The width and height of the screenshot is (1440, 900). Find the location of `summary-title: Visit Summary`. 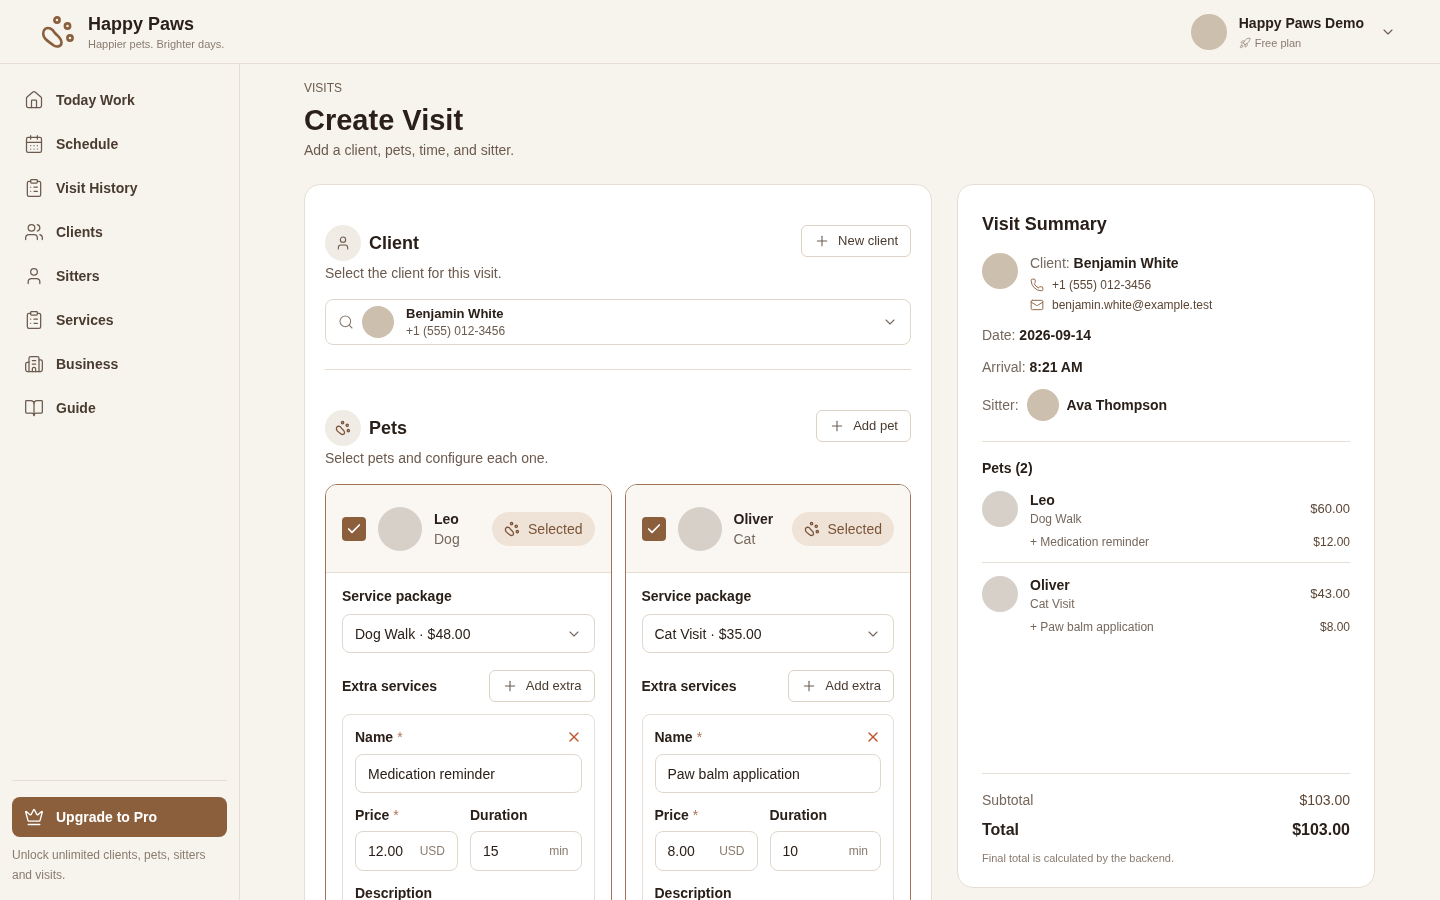

summary-title: Visit Summary is located at coordinates (1044, 224).